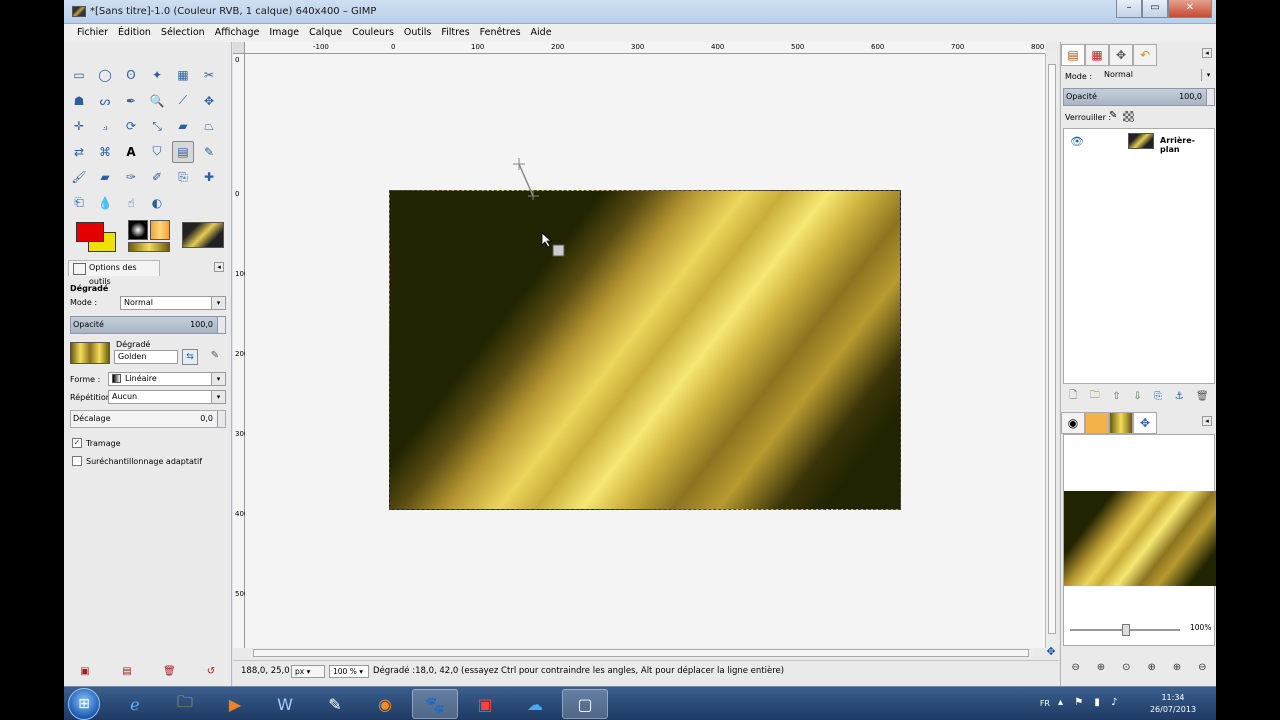 The height and width of the screenshot is (720, 1280). I want to click on duplicate-layer-icon: ⎘, so click(1158, 396).